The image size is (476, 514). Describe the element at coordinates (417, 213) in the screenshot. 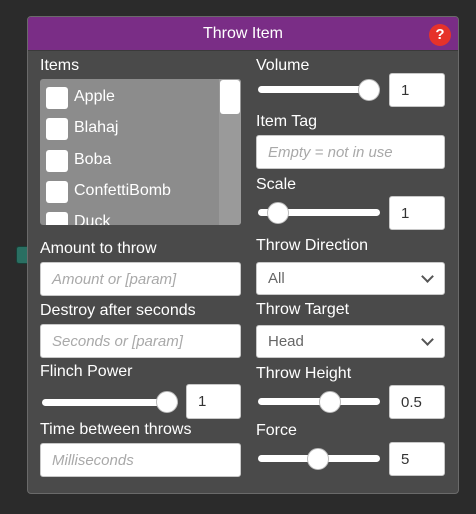

I see `scale-value-input: 1` at that location.